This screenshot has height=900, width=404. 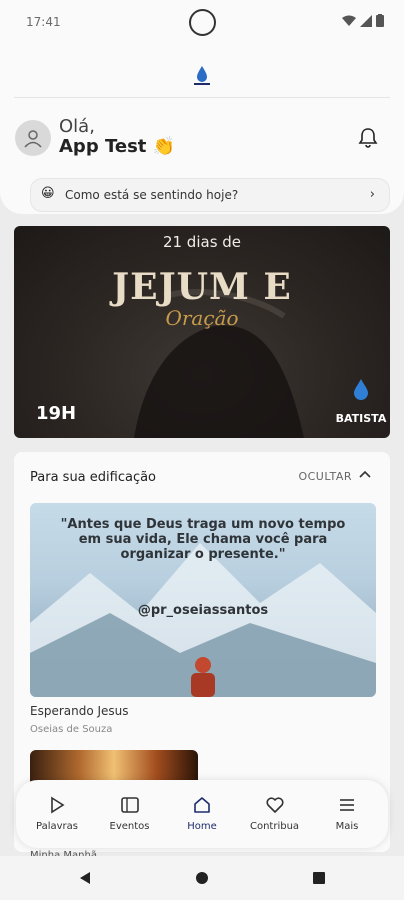 What do you see at coordinates (202, 75) in the screenshot?
I see `church-logo` at bounding box center [202, 75].